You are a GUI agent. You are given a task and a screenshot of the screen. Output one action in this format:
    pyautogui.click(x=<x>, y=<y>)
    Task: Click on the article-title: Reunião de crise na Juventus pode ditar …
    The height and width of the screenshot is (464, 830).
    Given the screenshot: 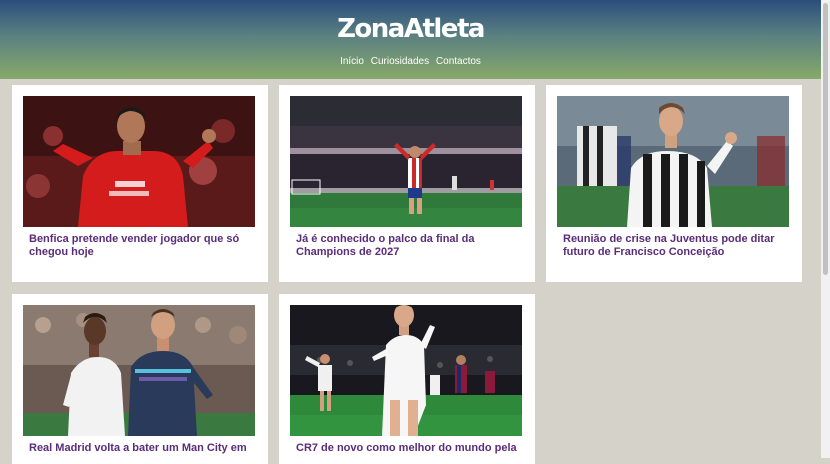 What is the action you would take?
    pyautogui.click(x=676, y=246)
    